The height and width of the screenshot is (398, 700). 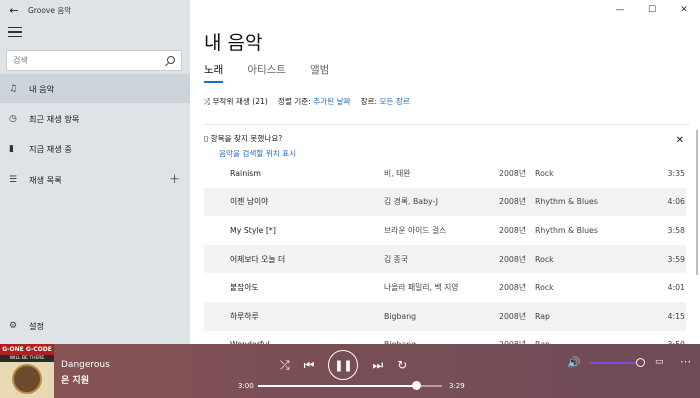 What do you see at coordinates (37, 325) in the screenshot?
I see `sidebar-item-label: 설정` at bounding box center [37, 325].